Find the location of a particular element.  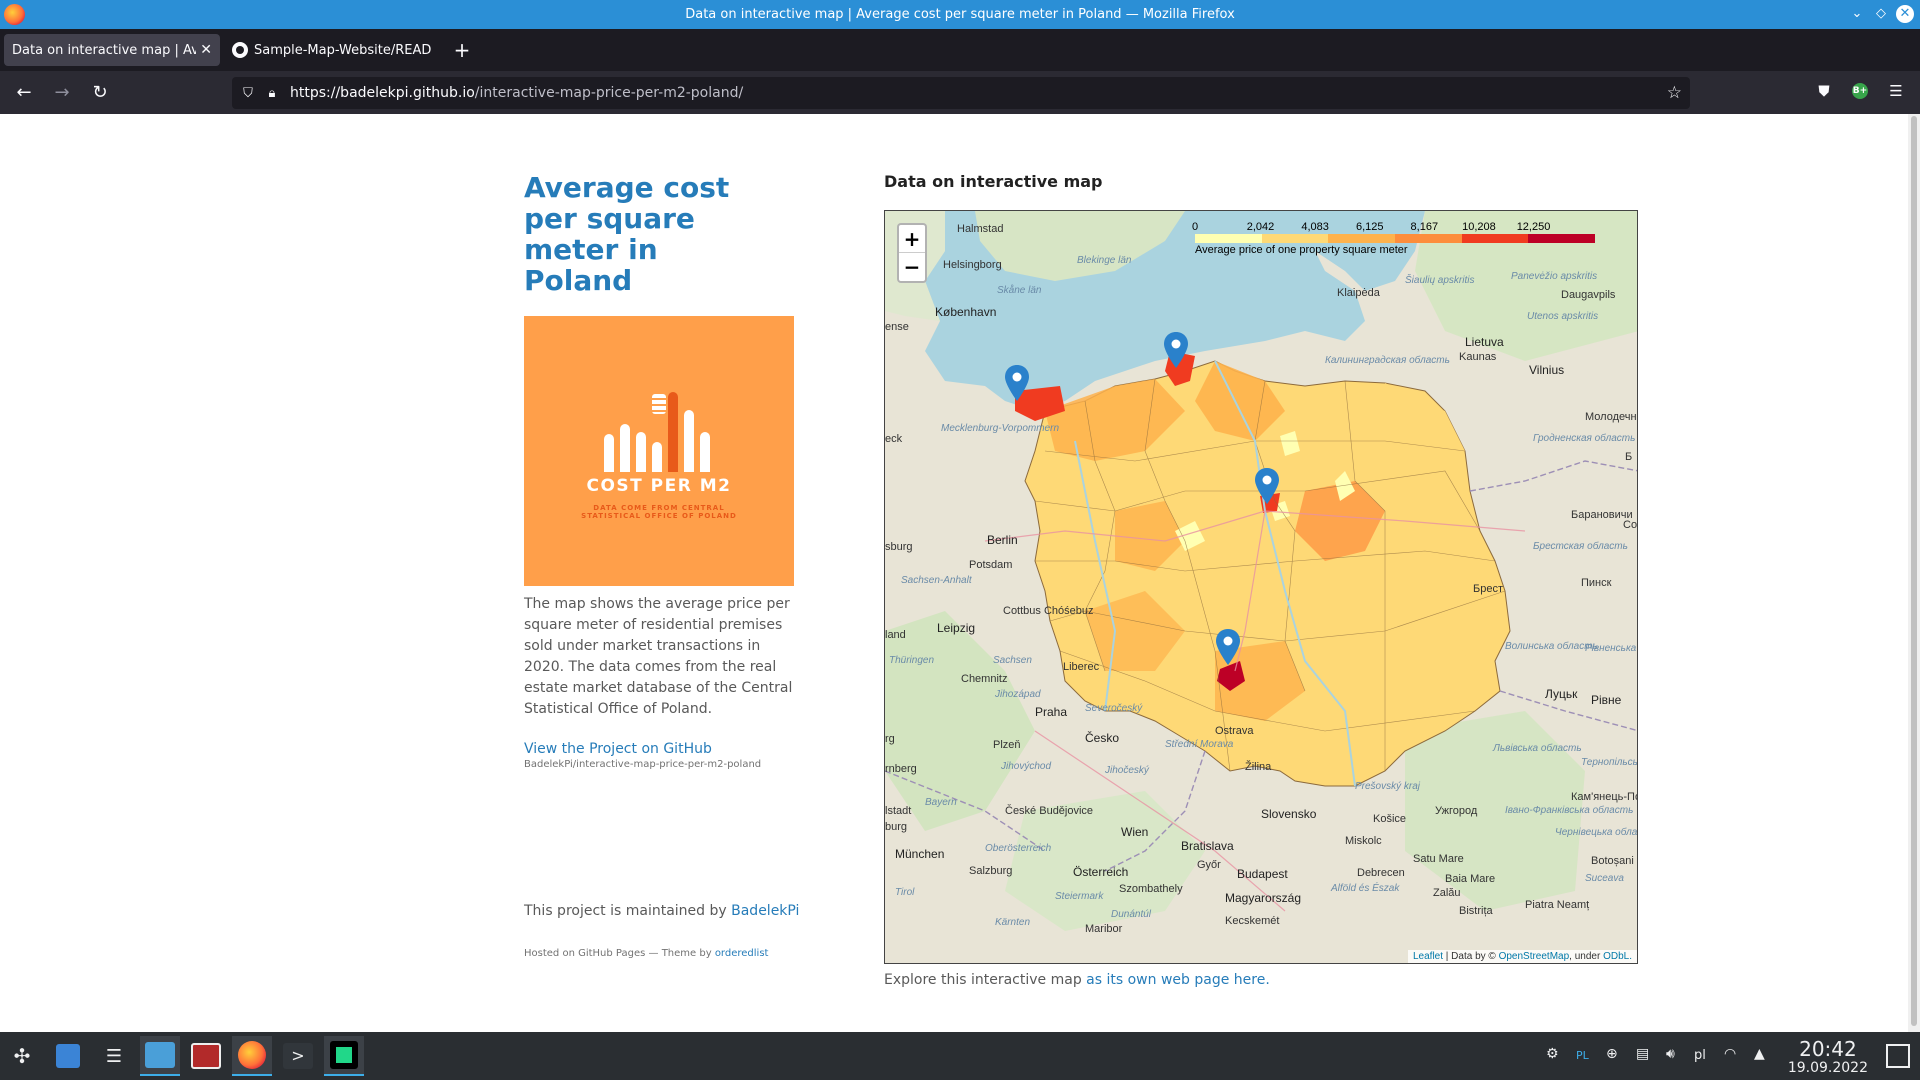

map-label: Šiaulių apskritis is located at coordinates (1440, 280).